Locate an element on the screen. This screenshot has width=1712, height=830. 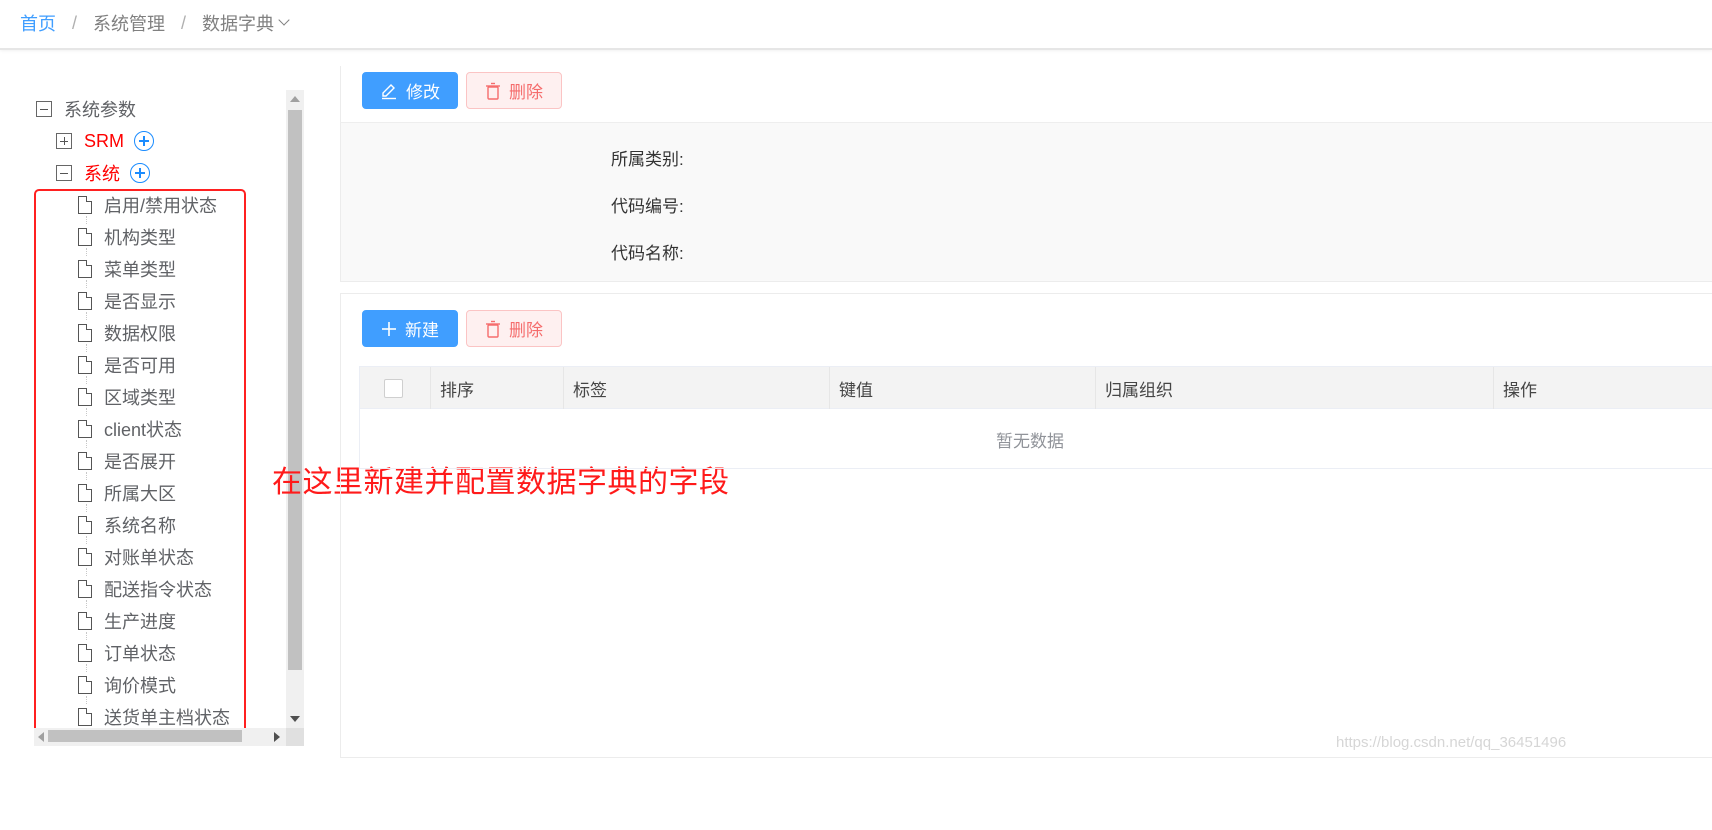
tree-node-srm: SRM is located at coordinates (105, 141).